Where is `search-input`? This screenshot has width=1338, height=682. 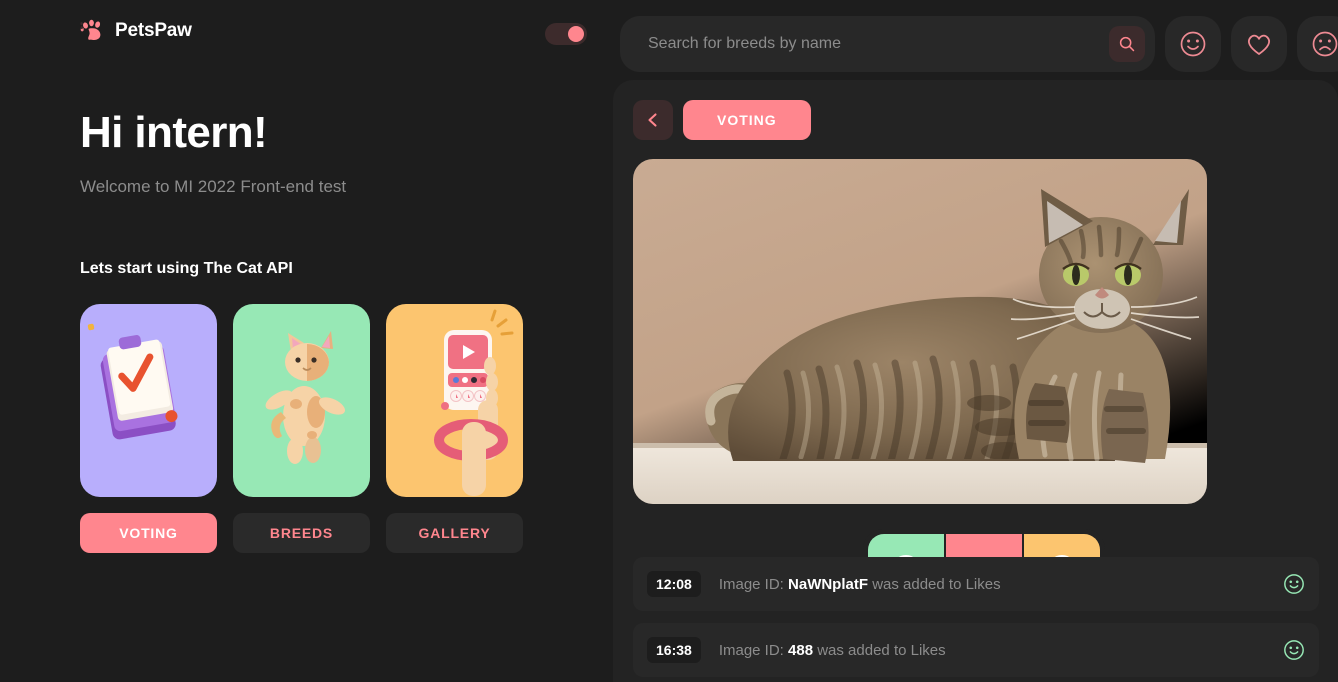 search-input is located at coordinates (887, 44).